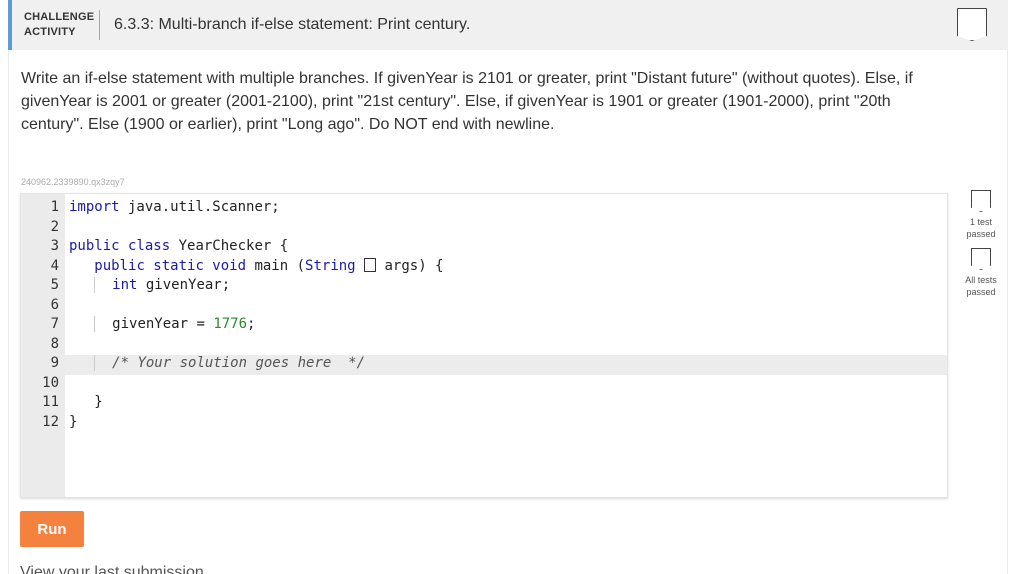  Describe the element at coordinates (981, 228) in the screenshot. I see `test-status-label: 1 test passed` at that location.